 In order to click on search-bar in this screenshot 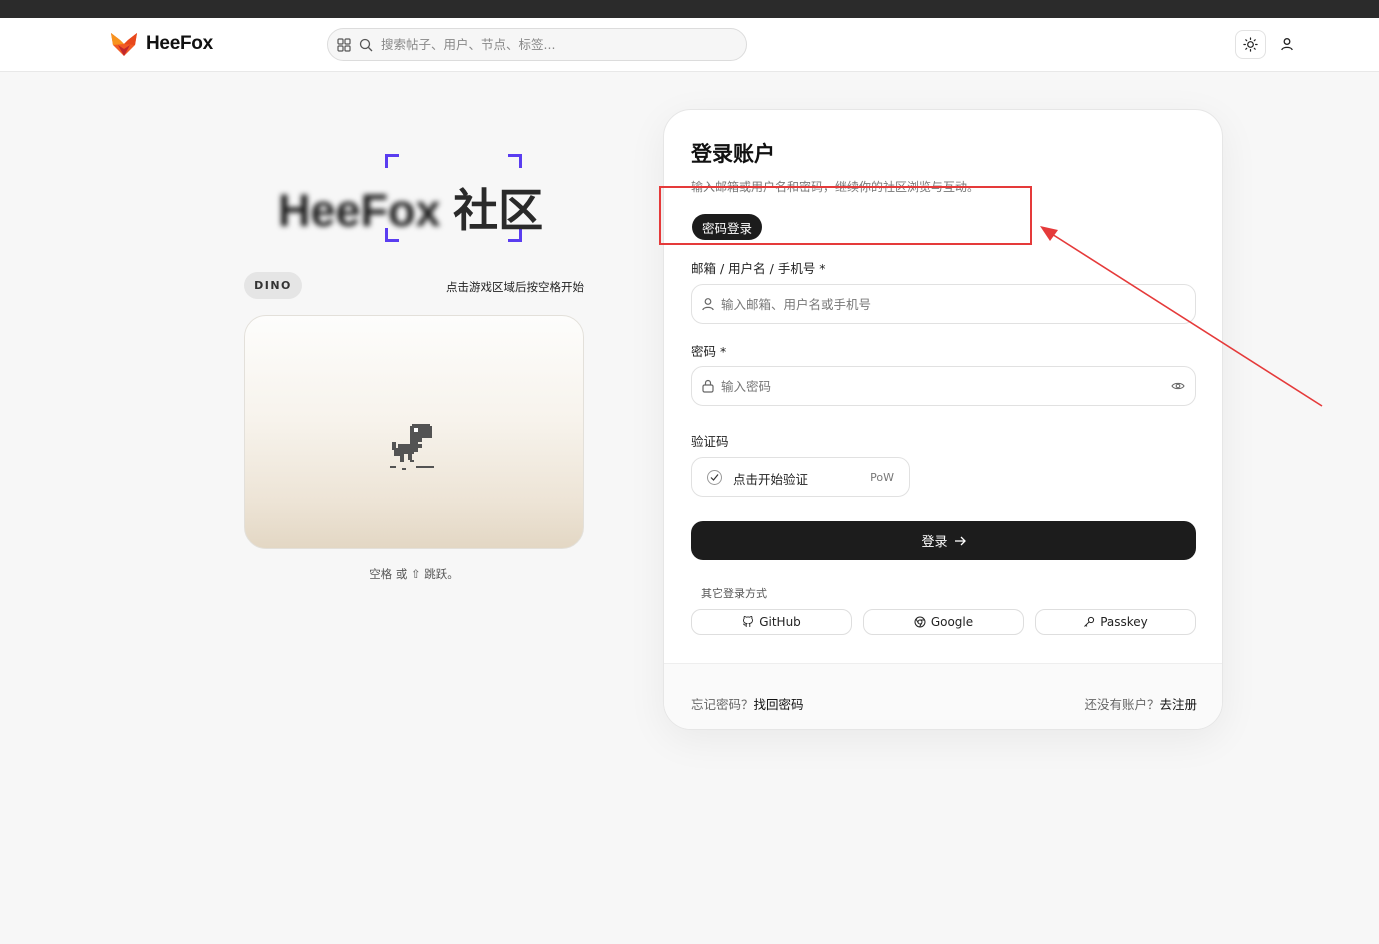, I will do `click(537, 44)`.